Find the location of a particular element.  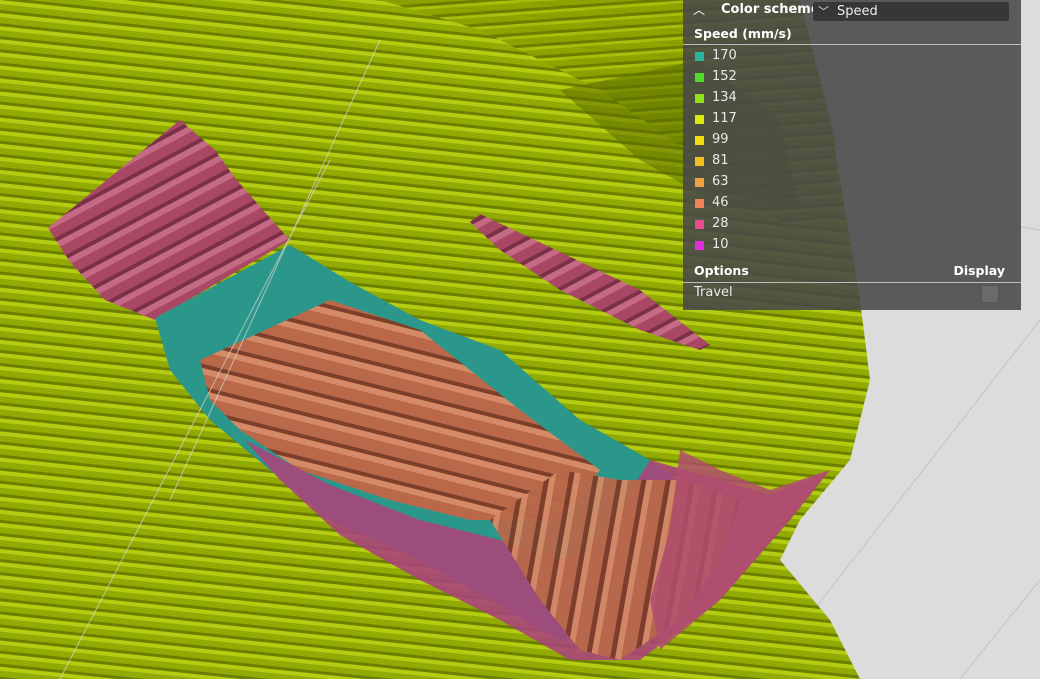

travel-label: Travel is located at coordinates (713, 292).